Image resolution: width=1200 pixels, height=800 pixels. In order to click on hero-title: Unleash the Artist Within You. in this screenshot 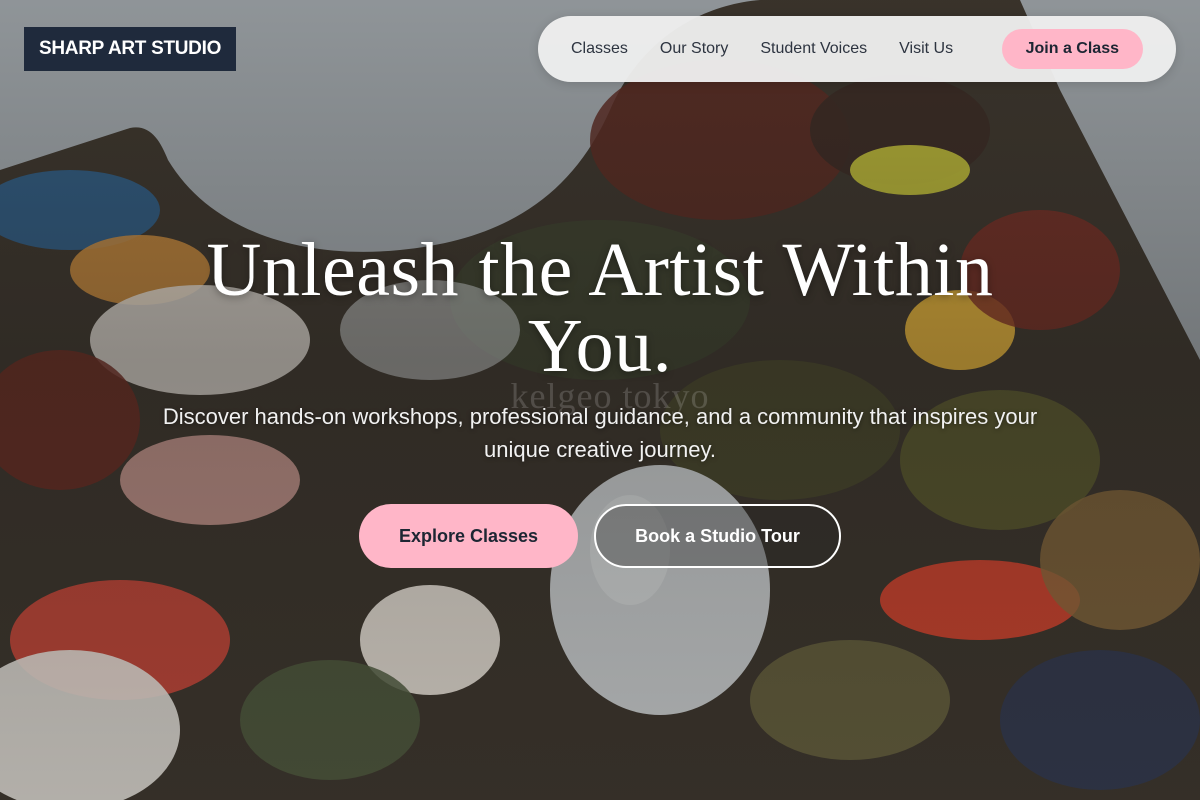, I will do `click(600, 308)`.